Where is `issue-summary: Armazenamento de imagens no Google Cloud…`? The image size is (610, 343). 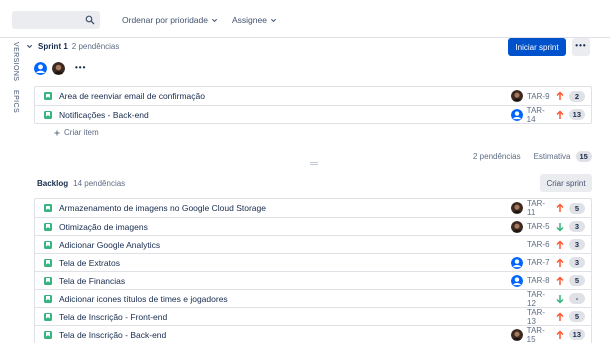 issue-summary: Armazenamento de imagens no Google Cloud… is located at coordinates (162, 208).